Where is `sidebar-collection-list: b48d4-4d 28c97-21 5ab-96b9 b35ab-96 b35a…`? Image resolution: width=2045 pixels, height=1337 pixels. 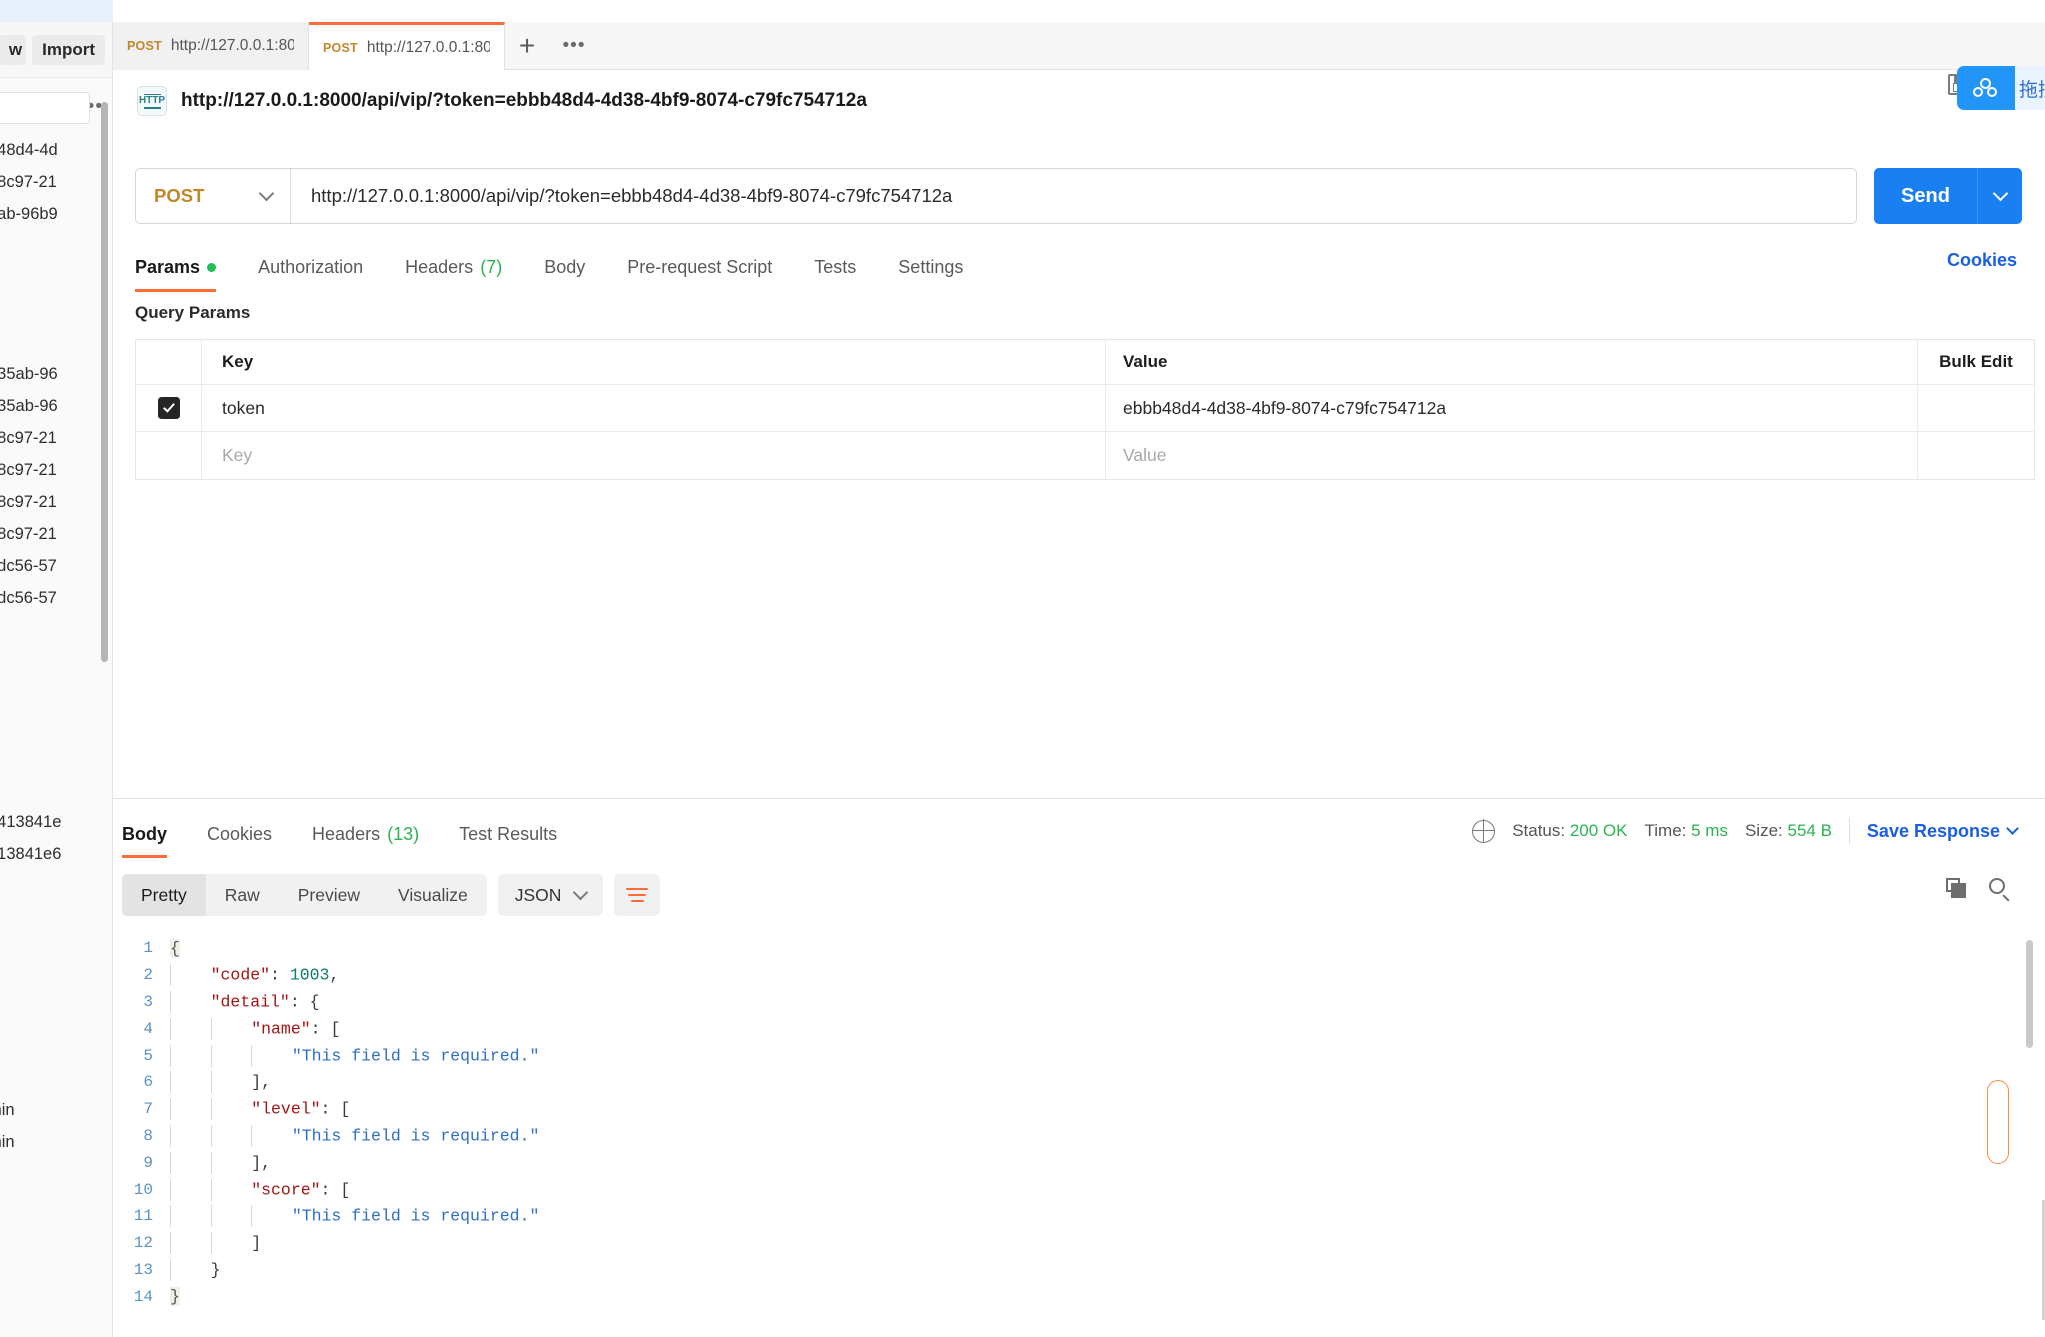
sidebar-collection-list: b48d4-4d 28c97-21 5ab-96b9 b35ab-96 b35a… is located at coordinates (56, 735).